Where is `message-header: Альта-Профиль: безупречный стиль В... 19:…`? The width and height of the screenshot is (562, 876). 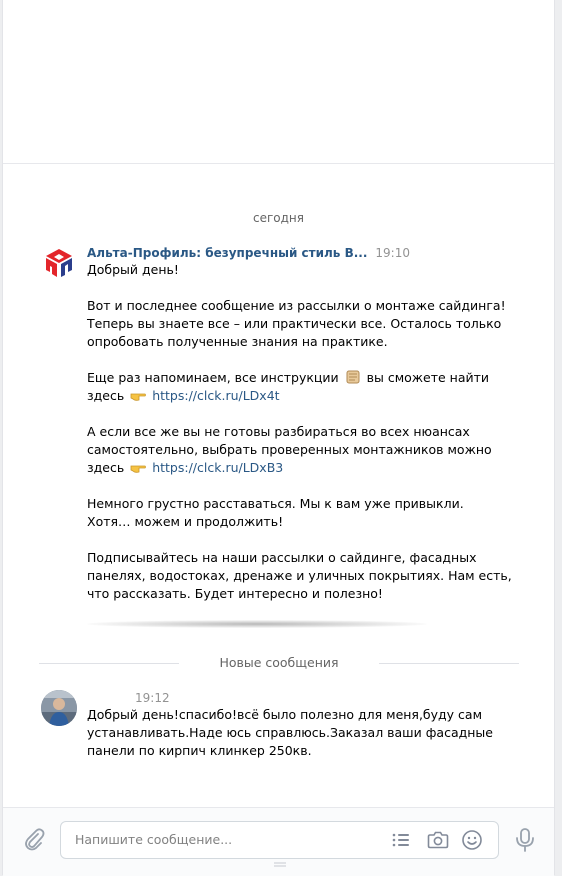 message-header: Альта-Профиль: безупречный стиль В... 19:… is located at coordinates (248, 253).